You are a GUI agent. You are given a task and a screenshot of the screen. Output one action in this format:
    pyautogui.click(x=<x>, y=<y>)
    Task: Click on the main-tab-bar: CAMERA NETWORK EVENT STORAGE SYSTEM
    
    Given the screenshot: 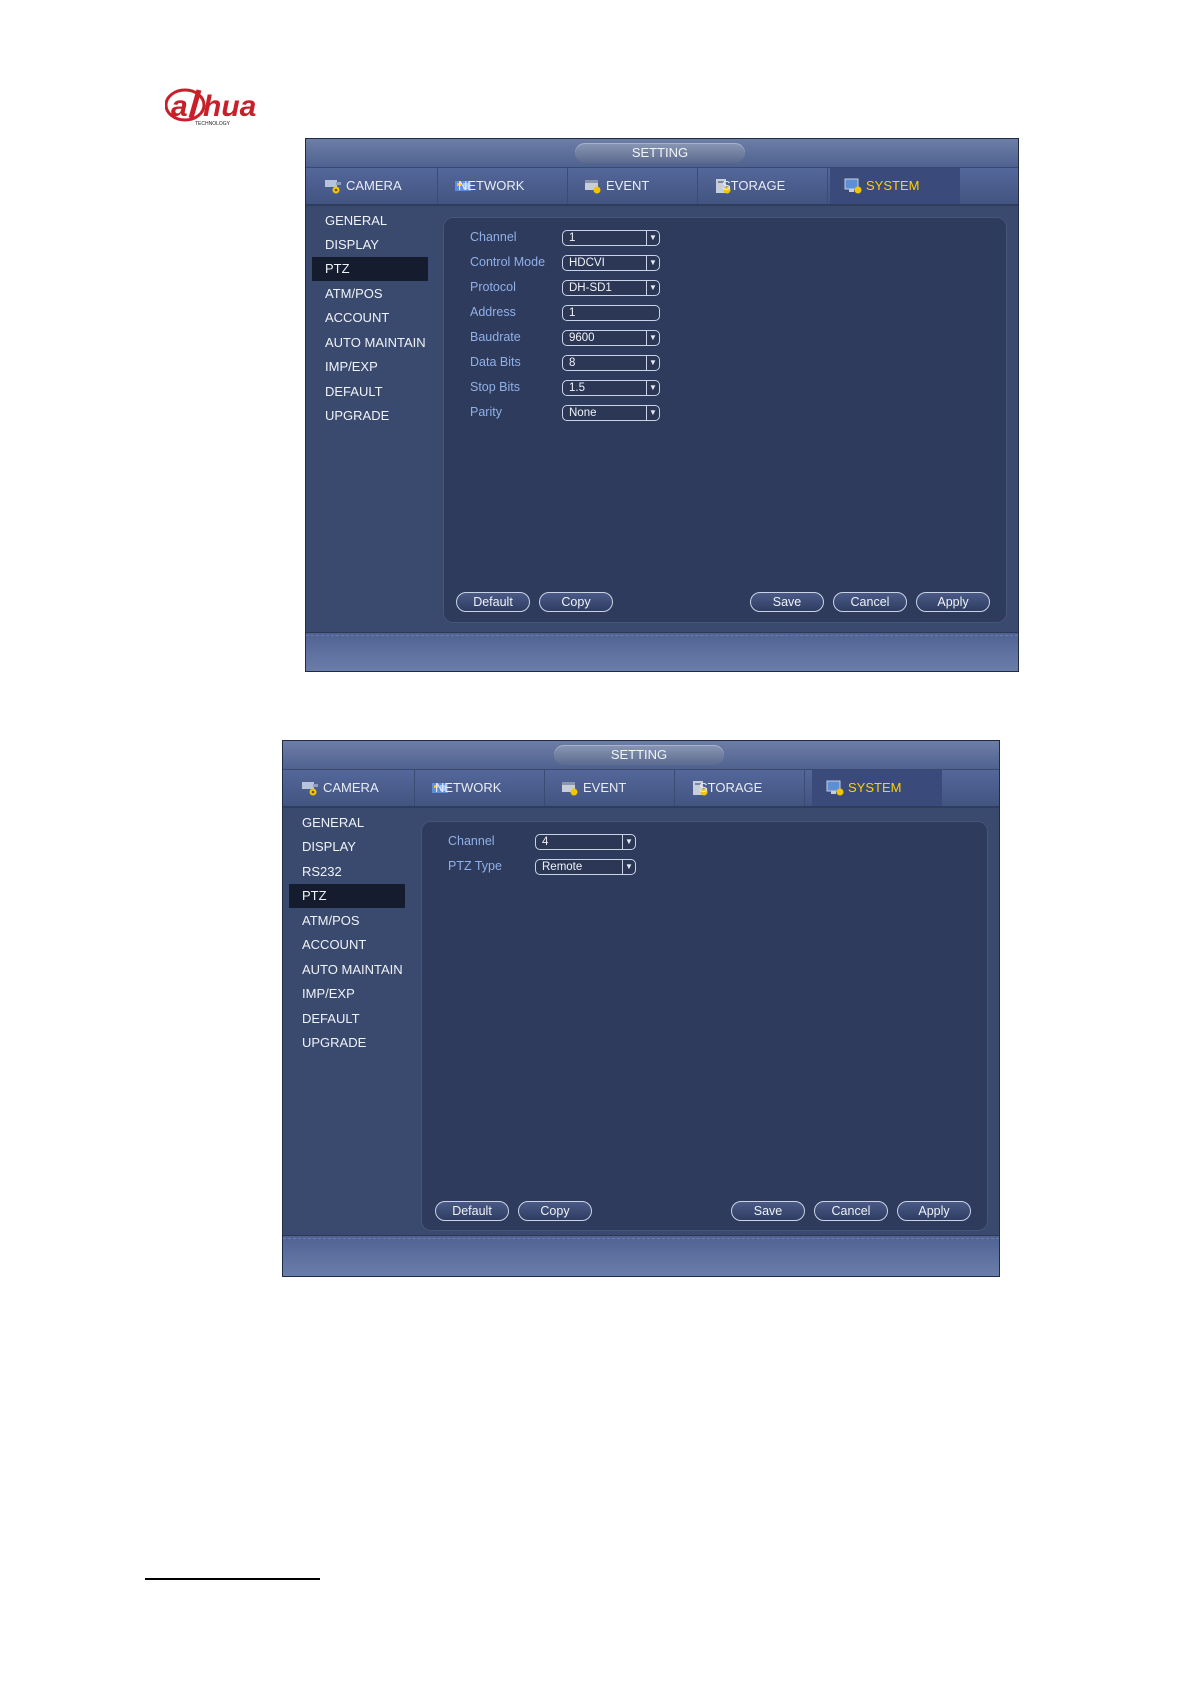 What is the action you would take?
    pyautogui.click(x=641, y=789)
    